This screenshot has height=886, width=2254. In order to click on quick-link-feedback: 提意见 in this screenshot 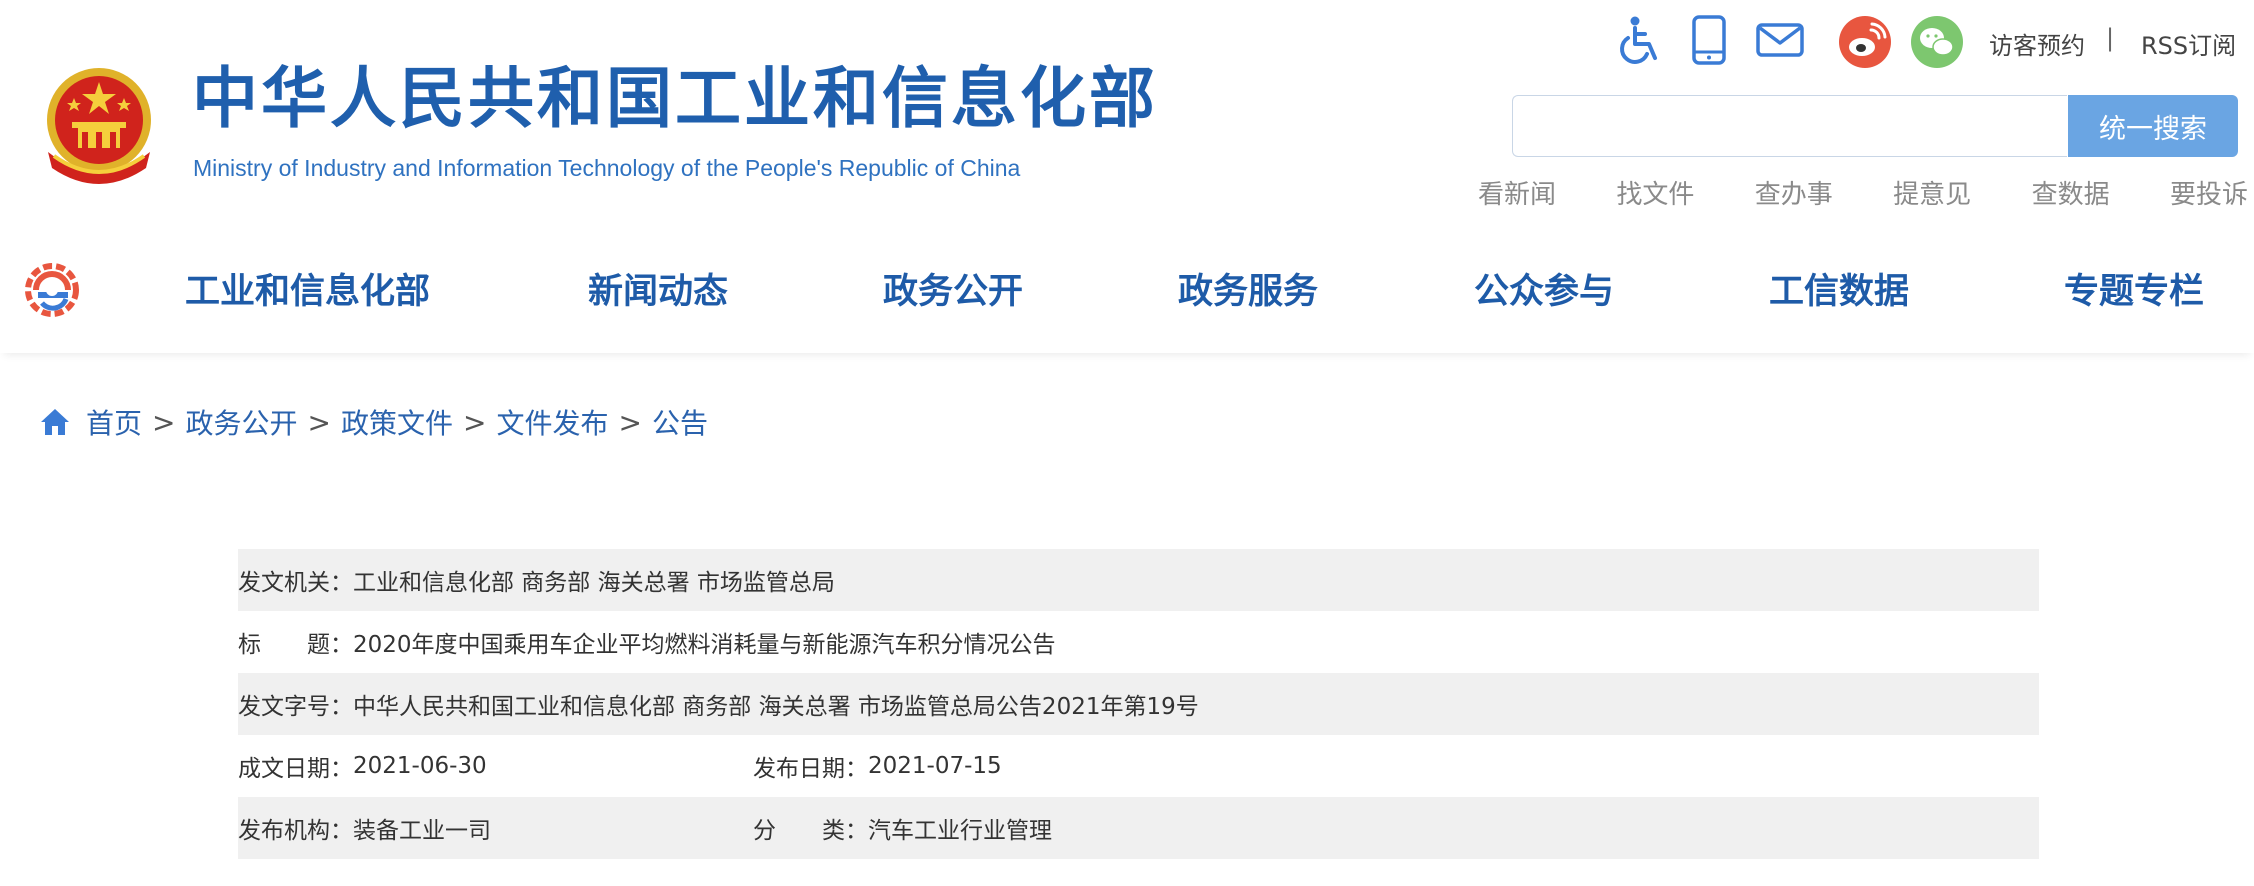, I will do `click(1932, 192)`.